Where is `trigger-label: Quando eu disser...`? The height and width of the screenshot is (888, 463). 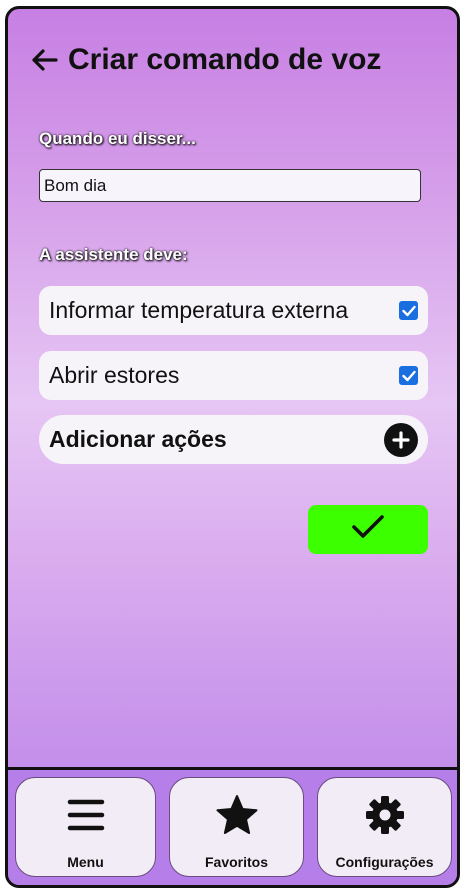 trigger-label: Quando eu disser... is located at coordinates (117, 138).